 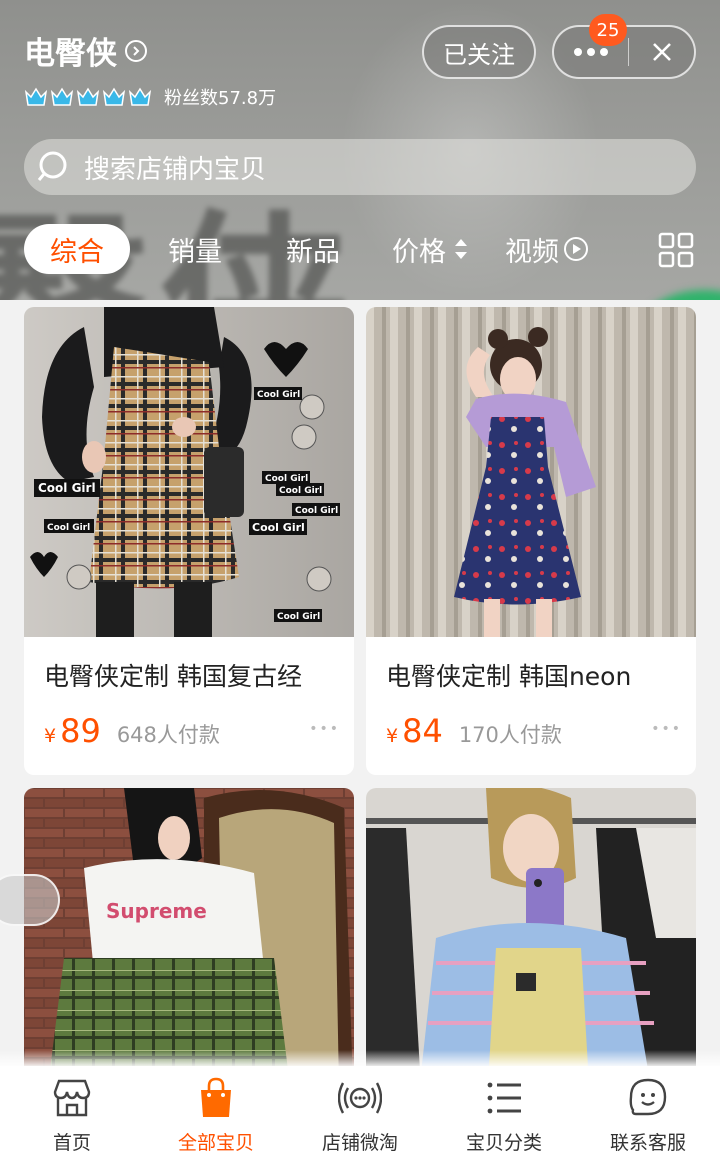 I want to click on product-card: Supreme, so click(x=189, y=933).